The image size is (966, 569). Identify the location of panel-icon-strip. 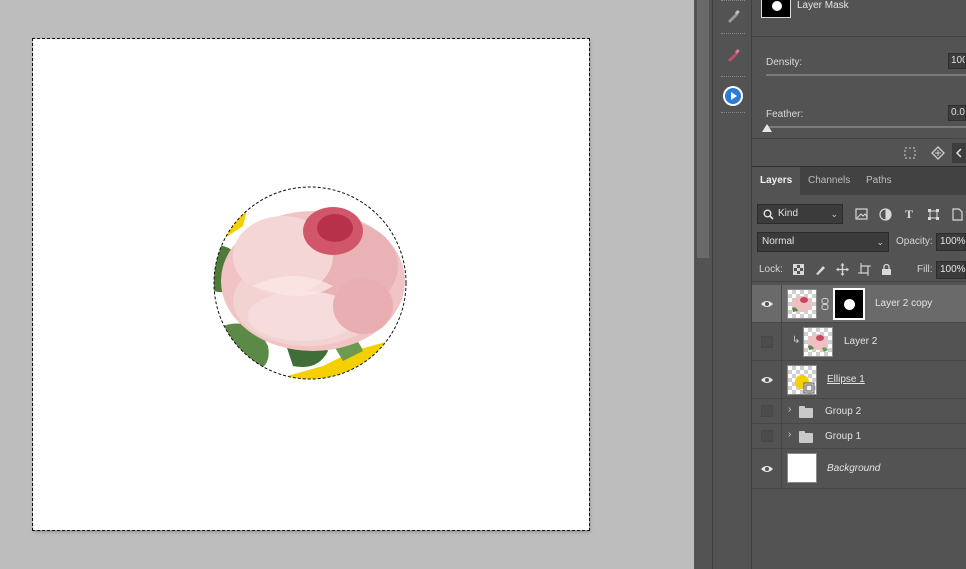
(732, 284).